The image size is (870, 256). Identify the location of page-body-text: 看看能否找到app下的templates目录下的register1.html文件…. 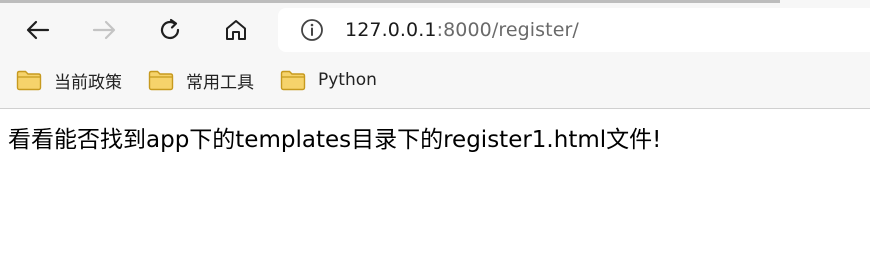
(335, 140).